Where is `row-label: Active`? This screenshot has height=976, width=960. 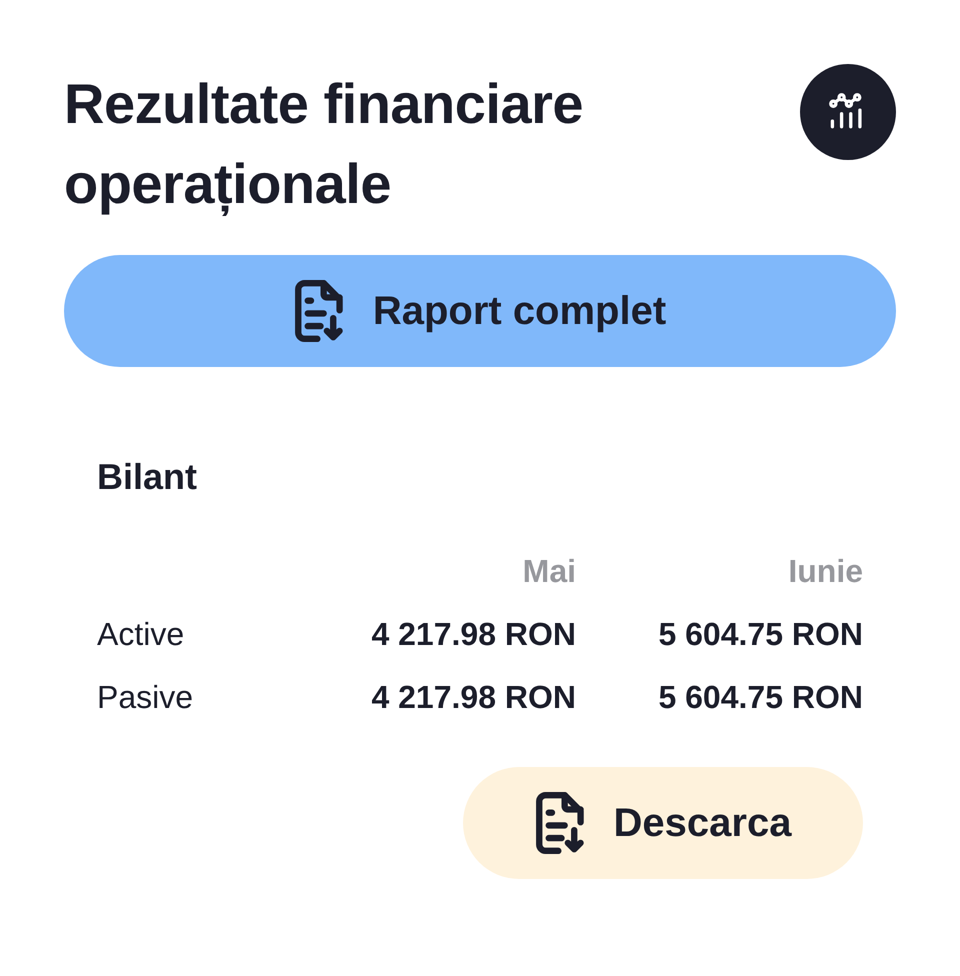
row-label: Active is located at coordinates (140, 634).